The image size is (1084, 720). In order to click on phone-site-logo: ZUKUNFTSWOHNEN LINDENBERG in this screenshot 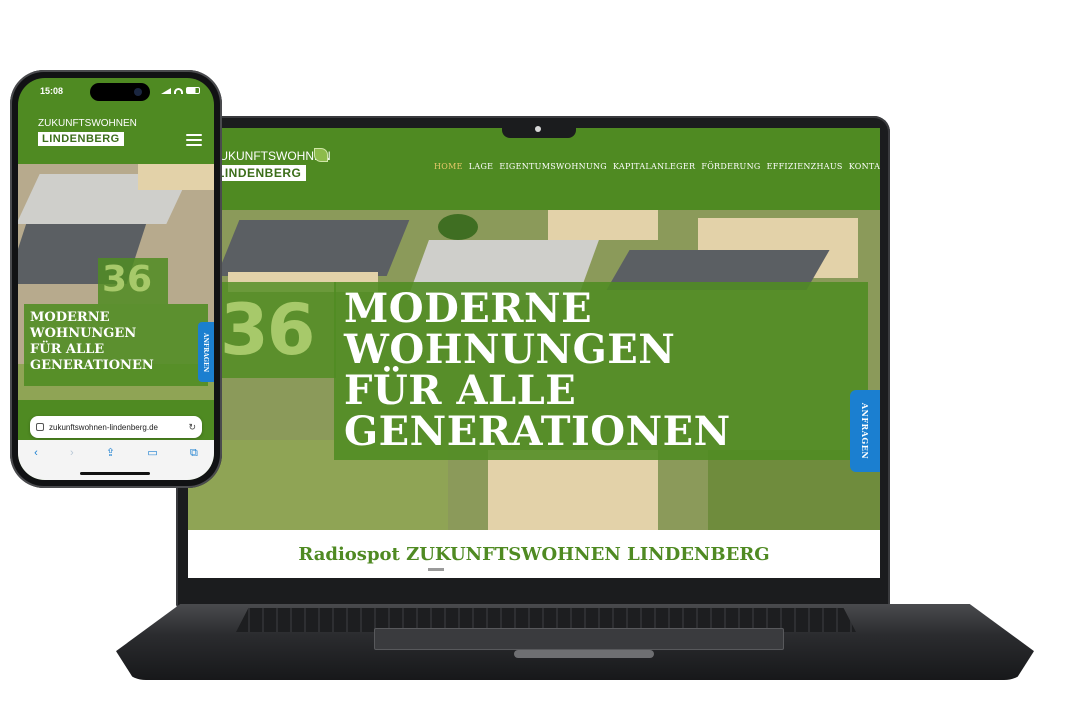, I will do `click(87, 132)`.